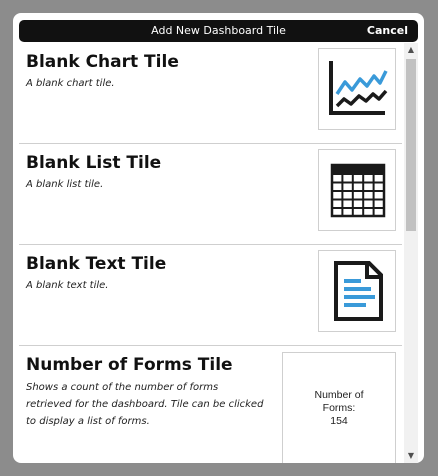  What do you see at coordinates (129, 365) in the screenshot?
I see `tile-title: Number of Forms Tile` at bounding box center [129, 365].